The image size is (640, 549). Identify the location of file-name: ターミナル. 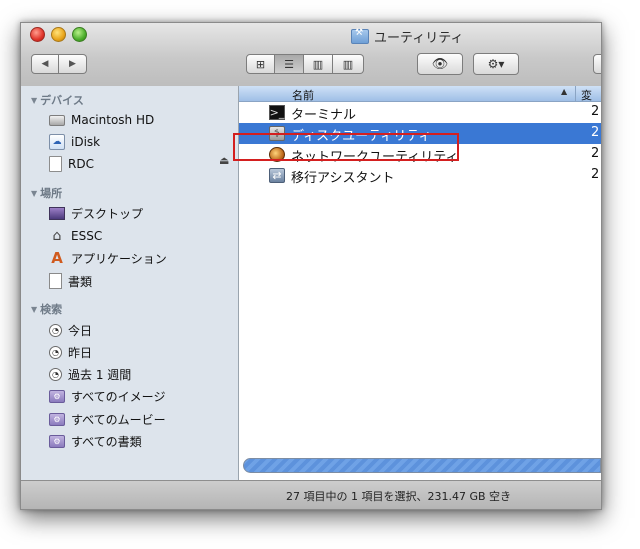
(324, 115).